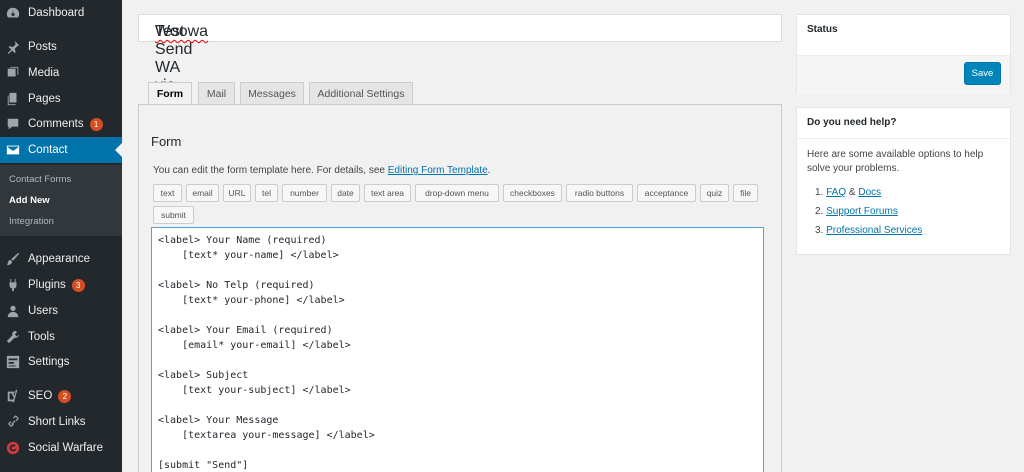 Image resolution: width=1024 pixels, height=472 pixels. Describe the element at coordinates (745, 193) in the screenshot. I see `tag-button-file: file` at that location.